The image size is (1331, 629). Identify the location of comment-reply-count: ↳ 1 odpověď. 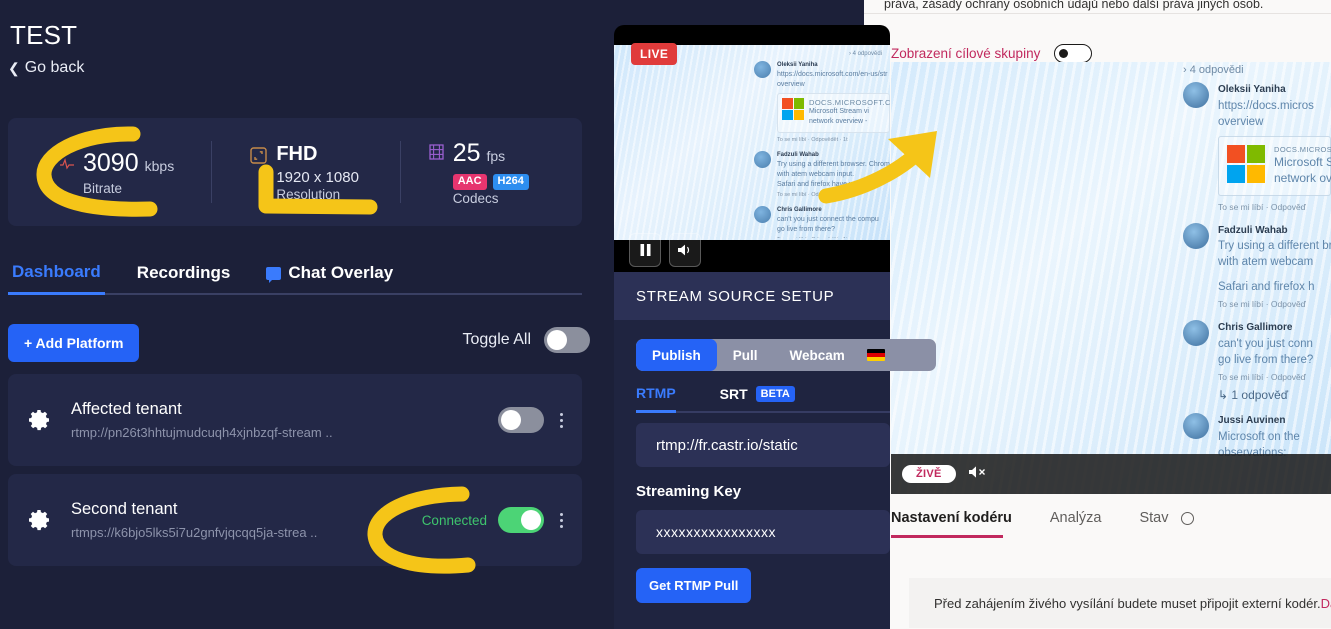
(1265, 395).